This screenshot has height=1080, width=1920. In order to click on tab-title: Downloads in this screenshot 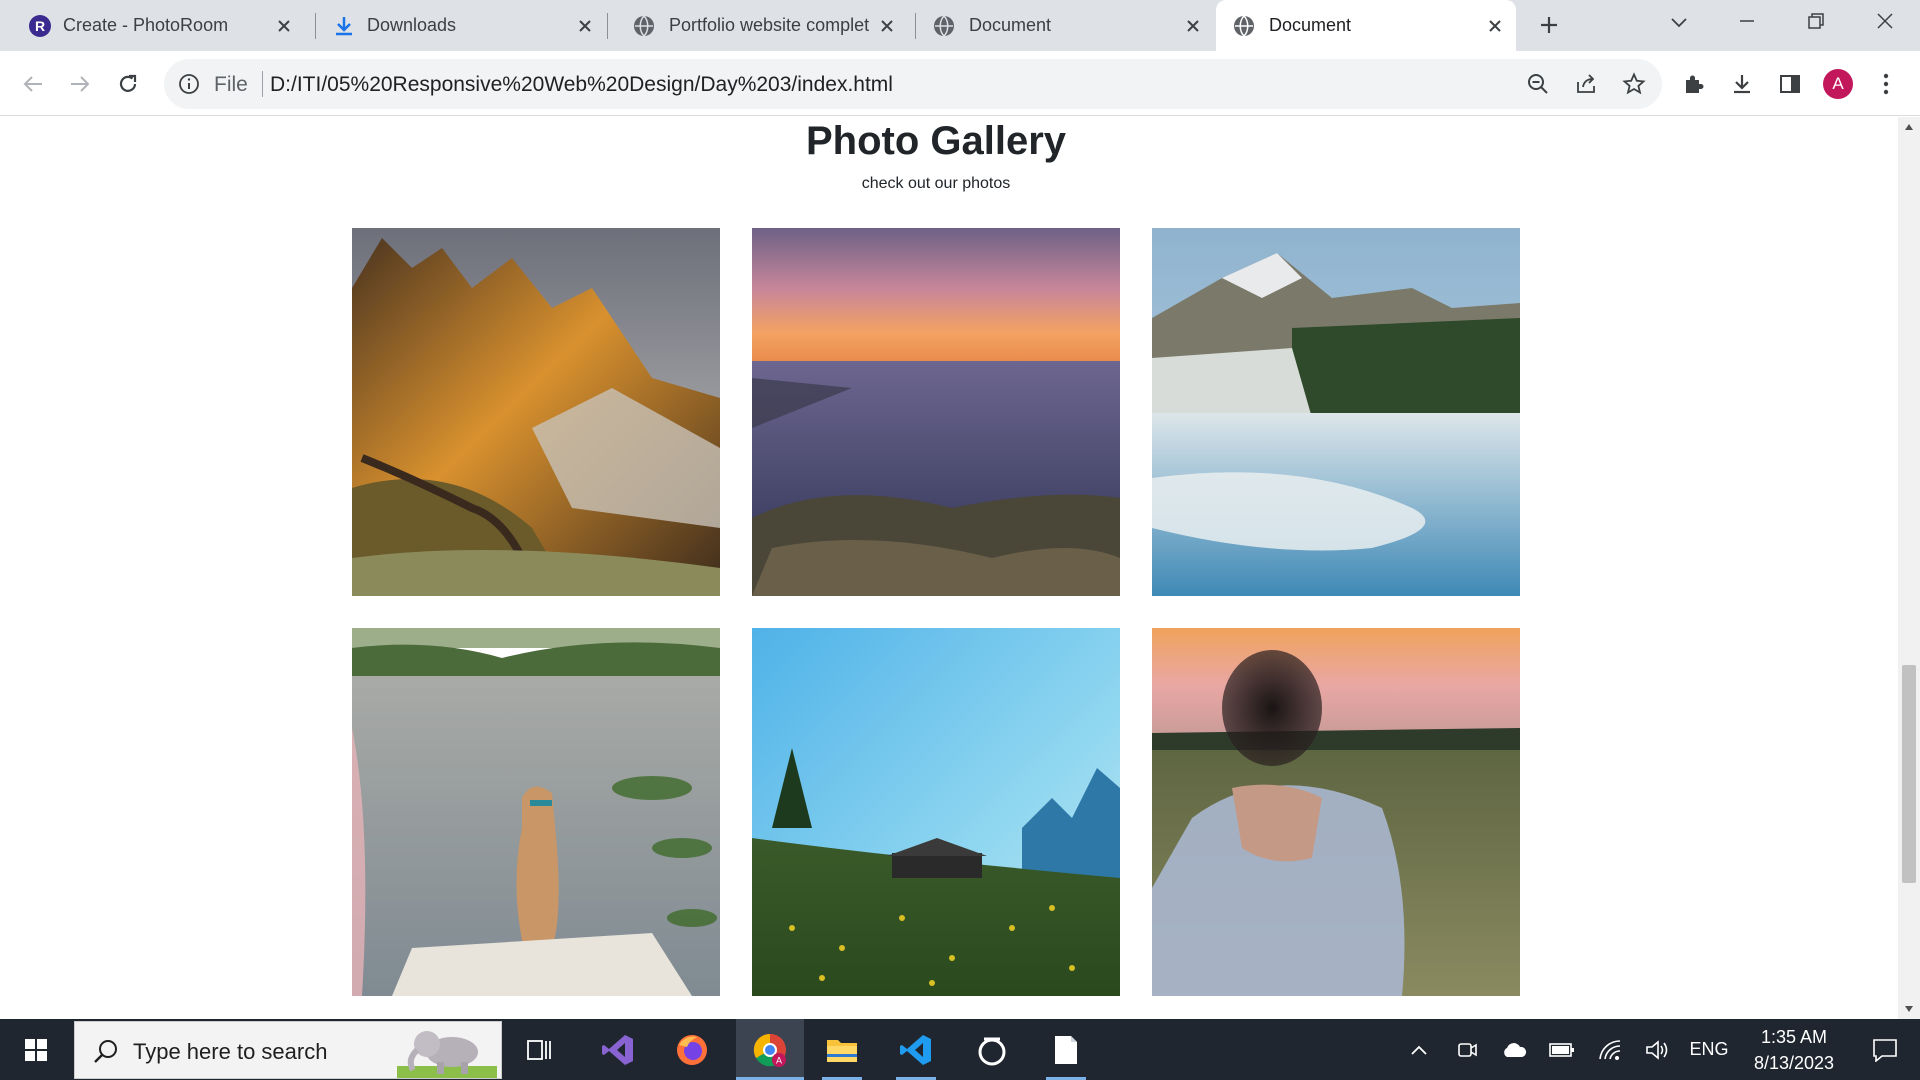, I will do `click(412, 25)`.